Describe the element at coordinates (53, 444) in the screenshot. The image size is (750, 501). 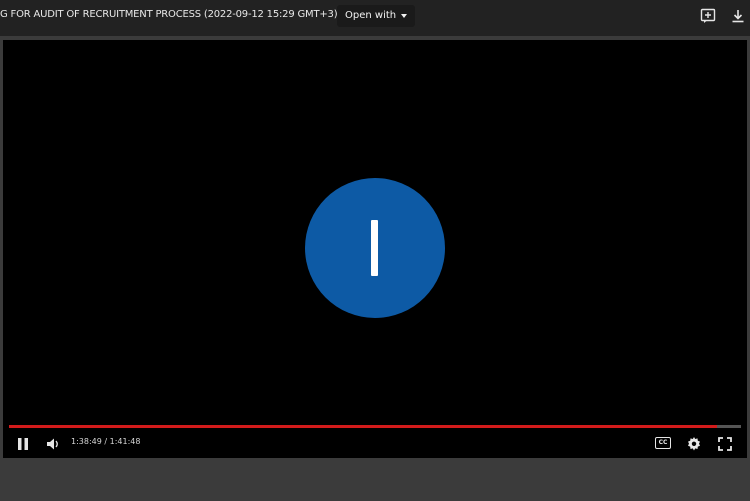
I see `volume-icon` at that location.